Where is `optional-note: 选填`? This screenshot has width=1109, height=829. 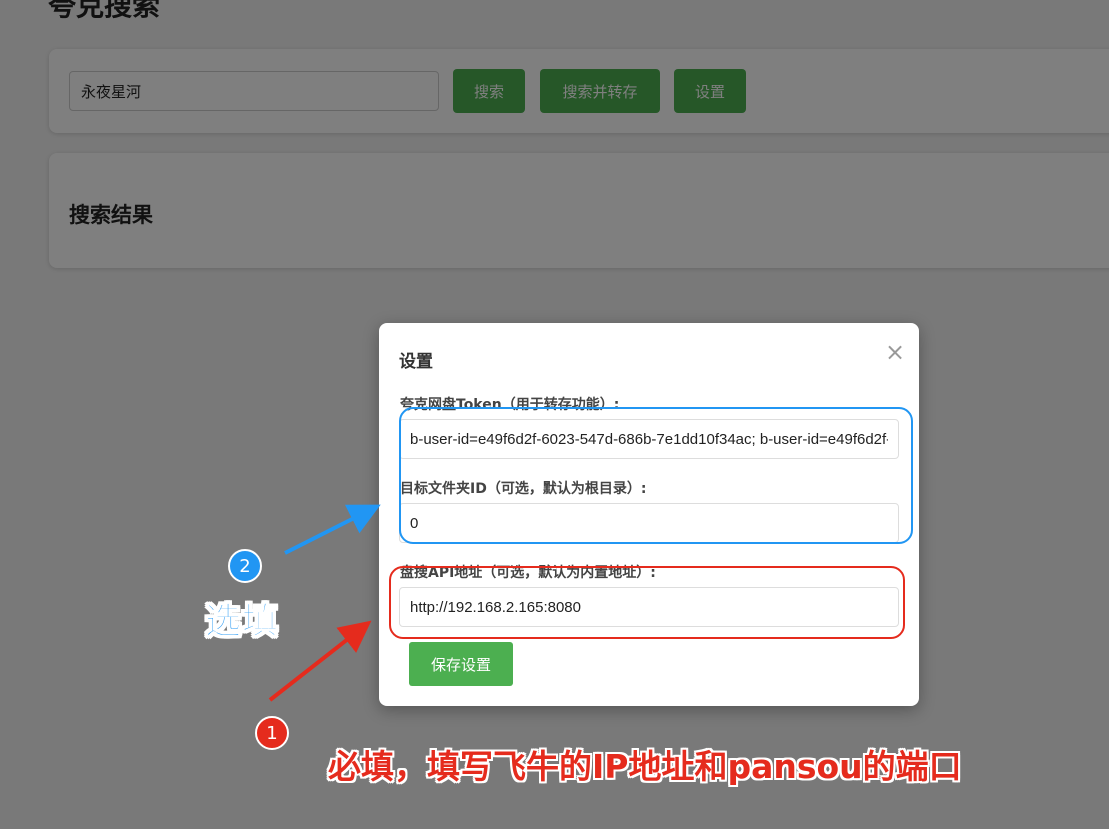
optional-note: 选填 is located at coordinates (242, 622).